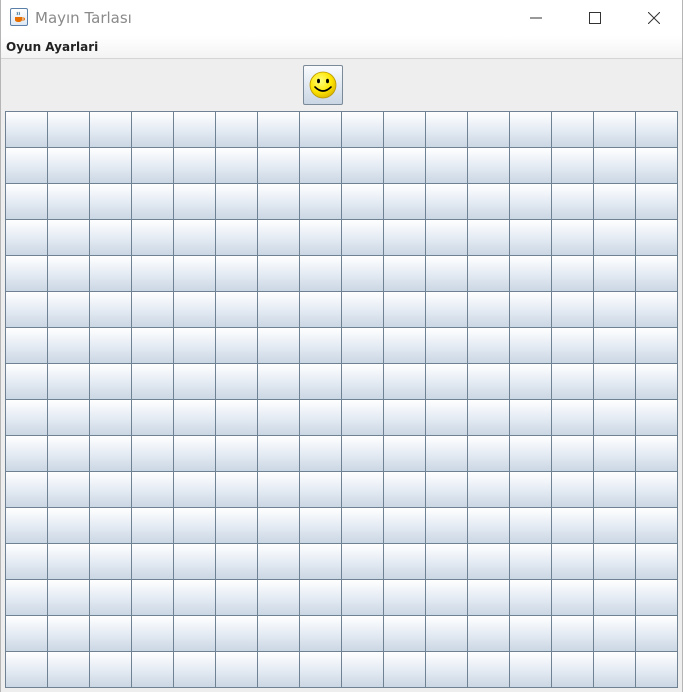  I want to click on menu-oyun-ayarlari: Oyun Ayarlari, so click(52, 47).